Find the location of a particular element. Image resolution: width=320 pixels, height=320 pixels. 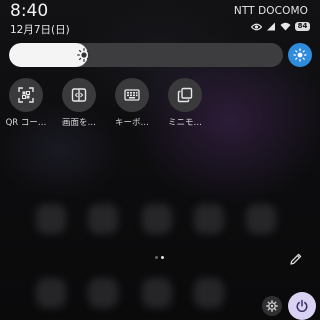

brightness-slider is located at coordinates (146, 55).